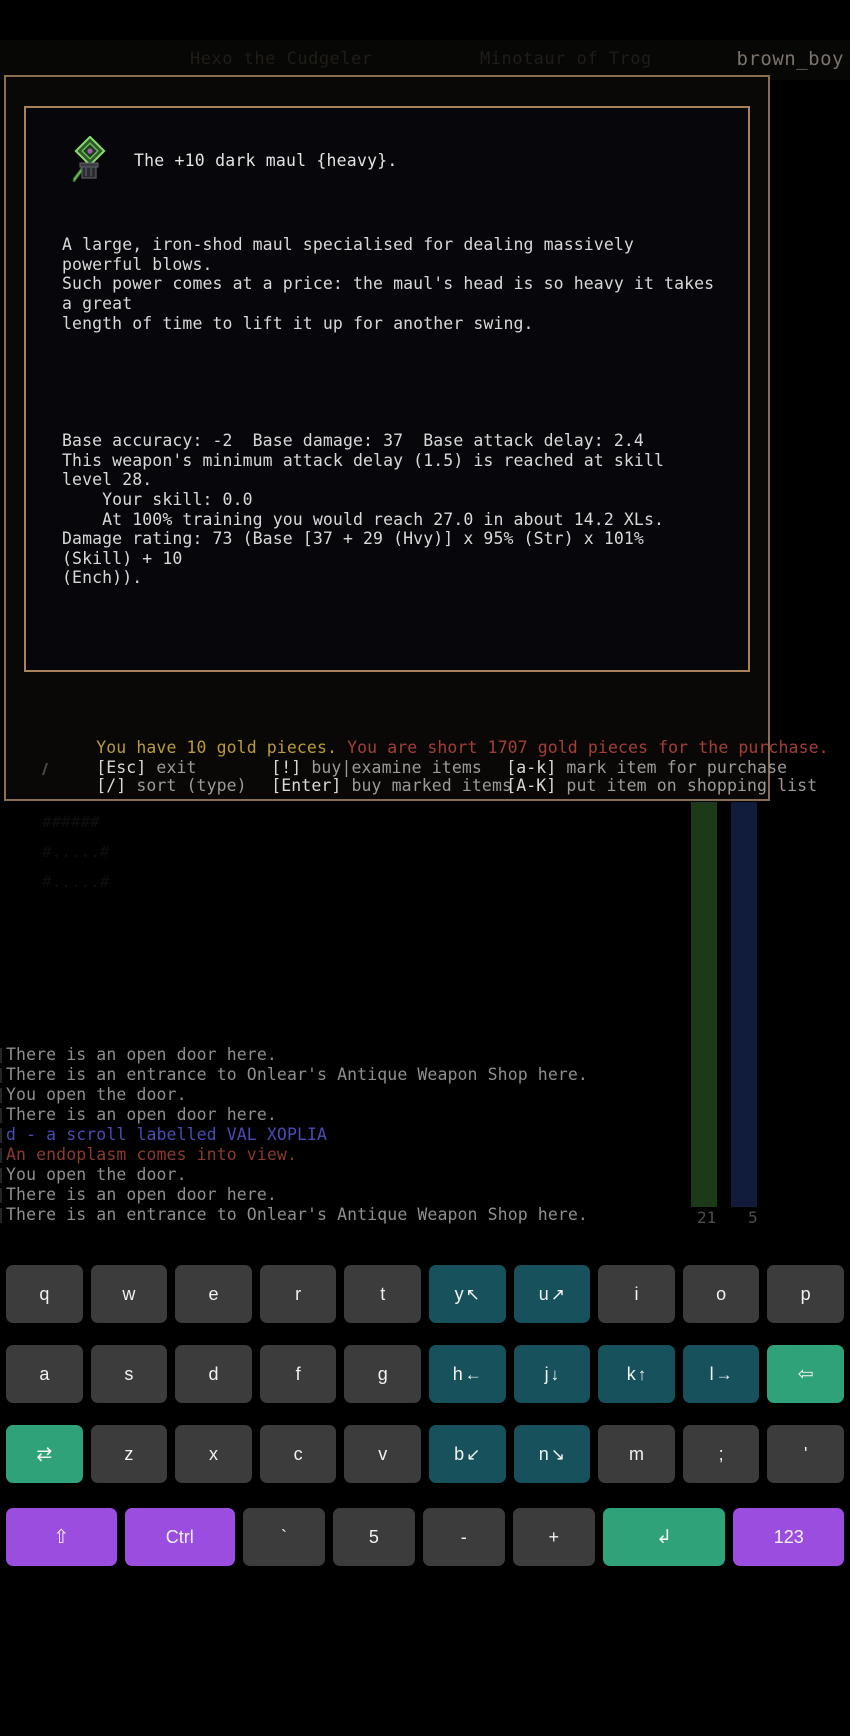  Describe the element at coordinates (44, 1374) in the screenshot. I see `key-a: a` at that location.